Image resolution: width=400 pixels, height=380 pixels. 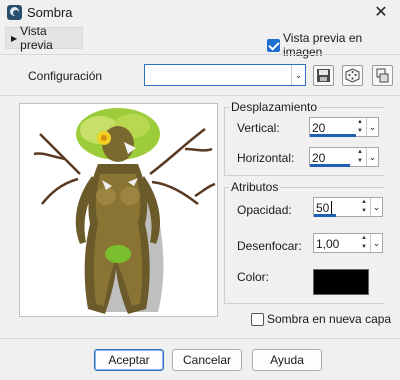 What do you see at coordinates (287, 360) in the screenshot?
I see `help-button: Ayuda` at bounding box center [287, 360].